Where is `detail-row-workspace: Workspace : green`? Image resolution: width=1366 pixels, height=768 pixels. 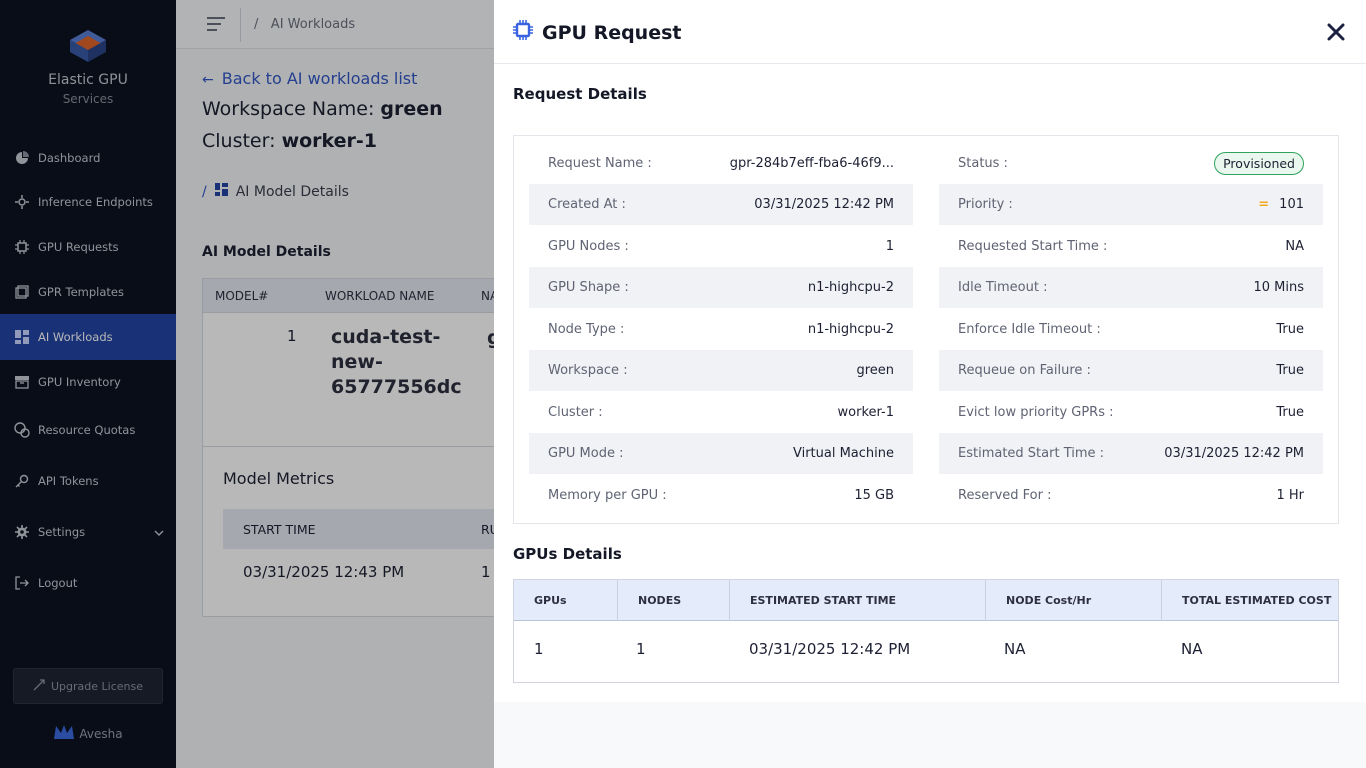 detail-row-workspace: Workspace : green is located at coordinates (721, 370).